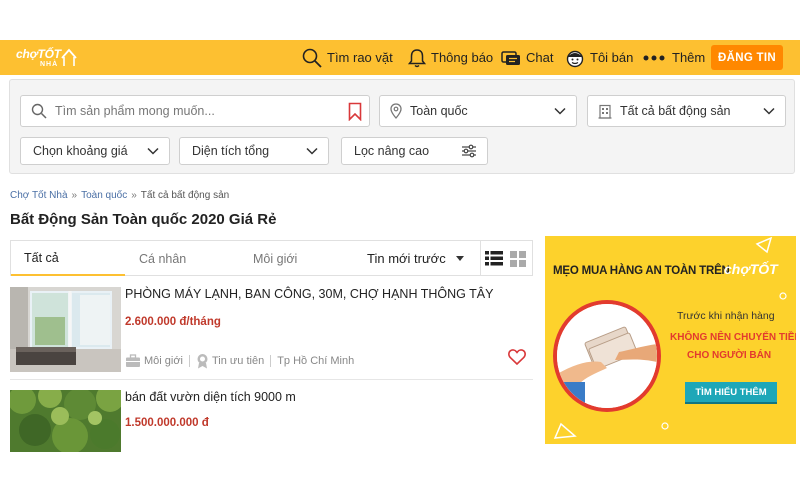 The width and height of the screenshot is (800, 500). Describe the element at coordinates (494, 258) in the screenshot. I see `list-view-icon` at that location.